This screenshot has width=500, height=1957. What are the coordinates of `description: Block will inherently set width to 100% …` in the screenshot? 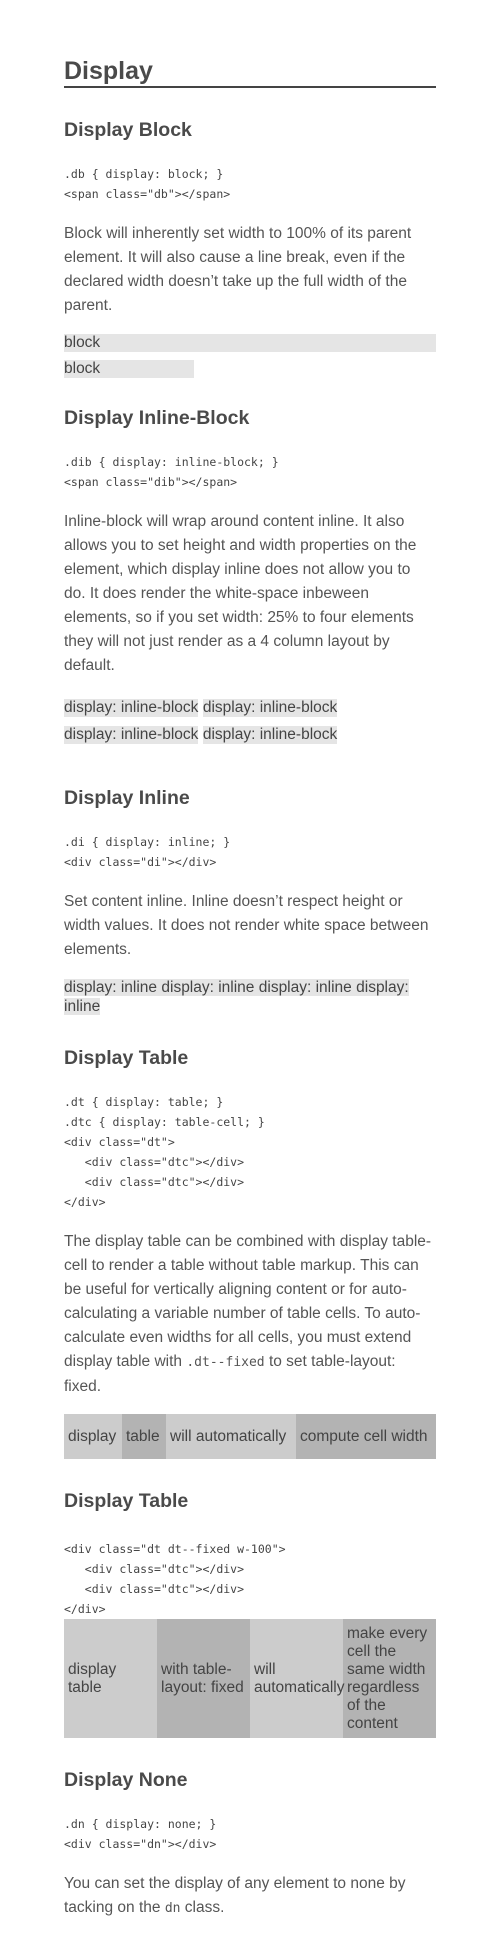 It's located at (238, 269).